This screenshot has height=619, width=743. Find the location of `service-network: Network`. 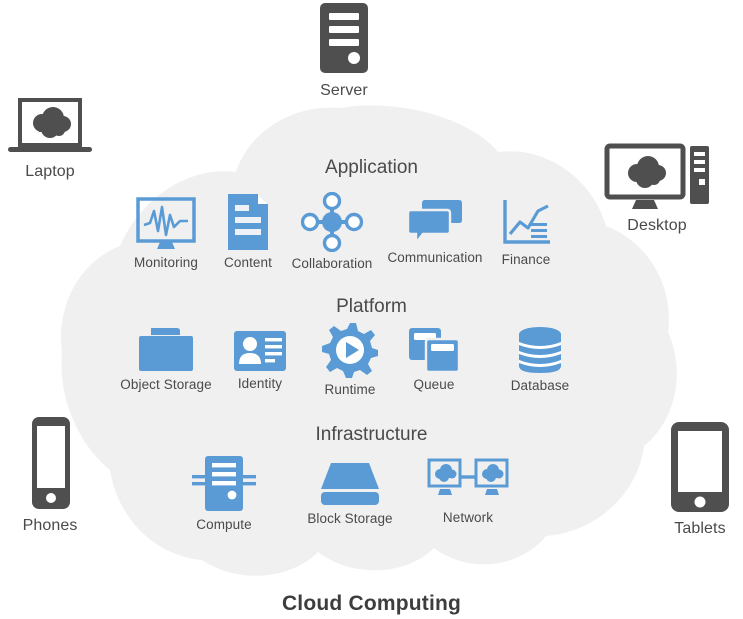

service-network: Network is located at coordinates (468, 491).